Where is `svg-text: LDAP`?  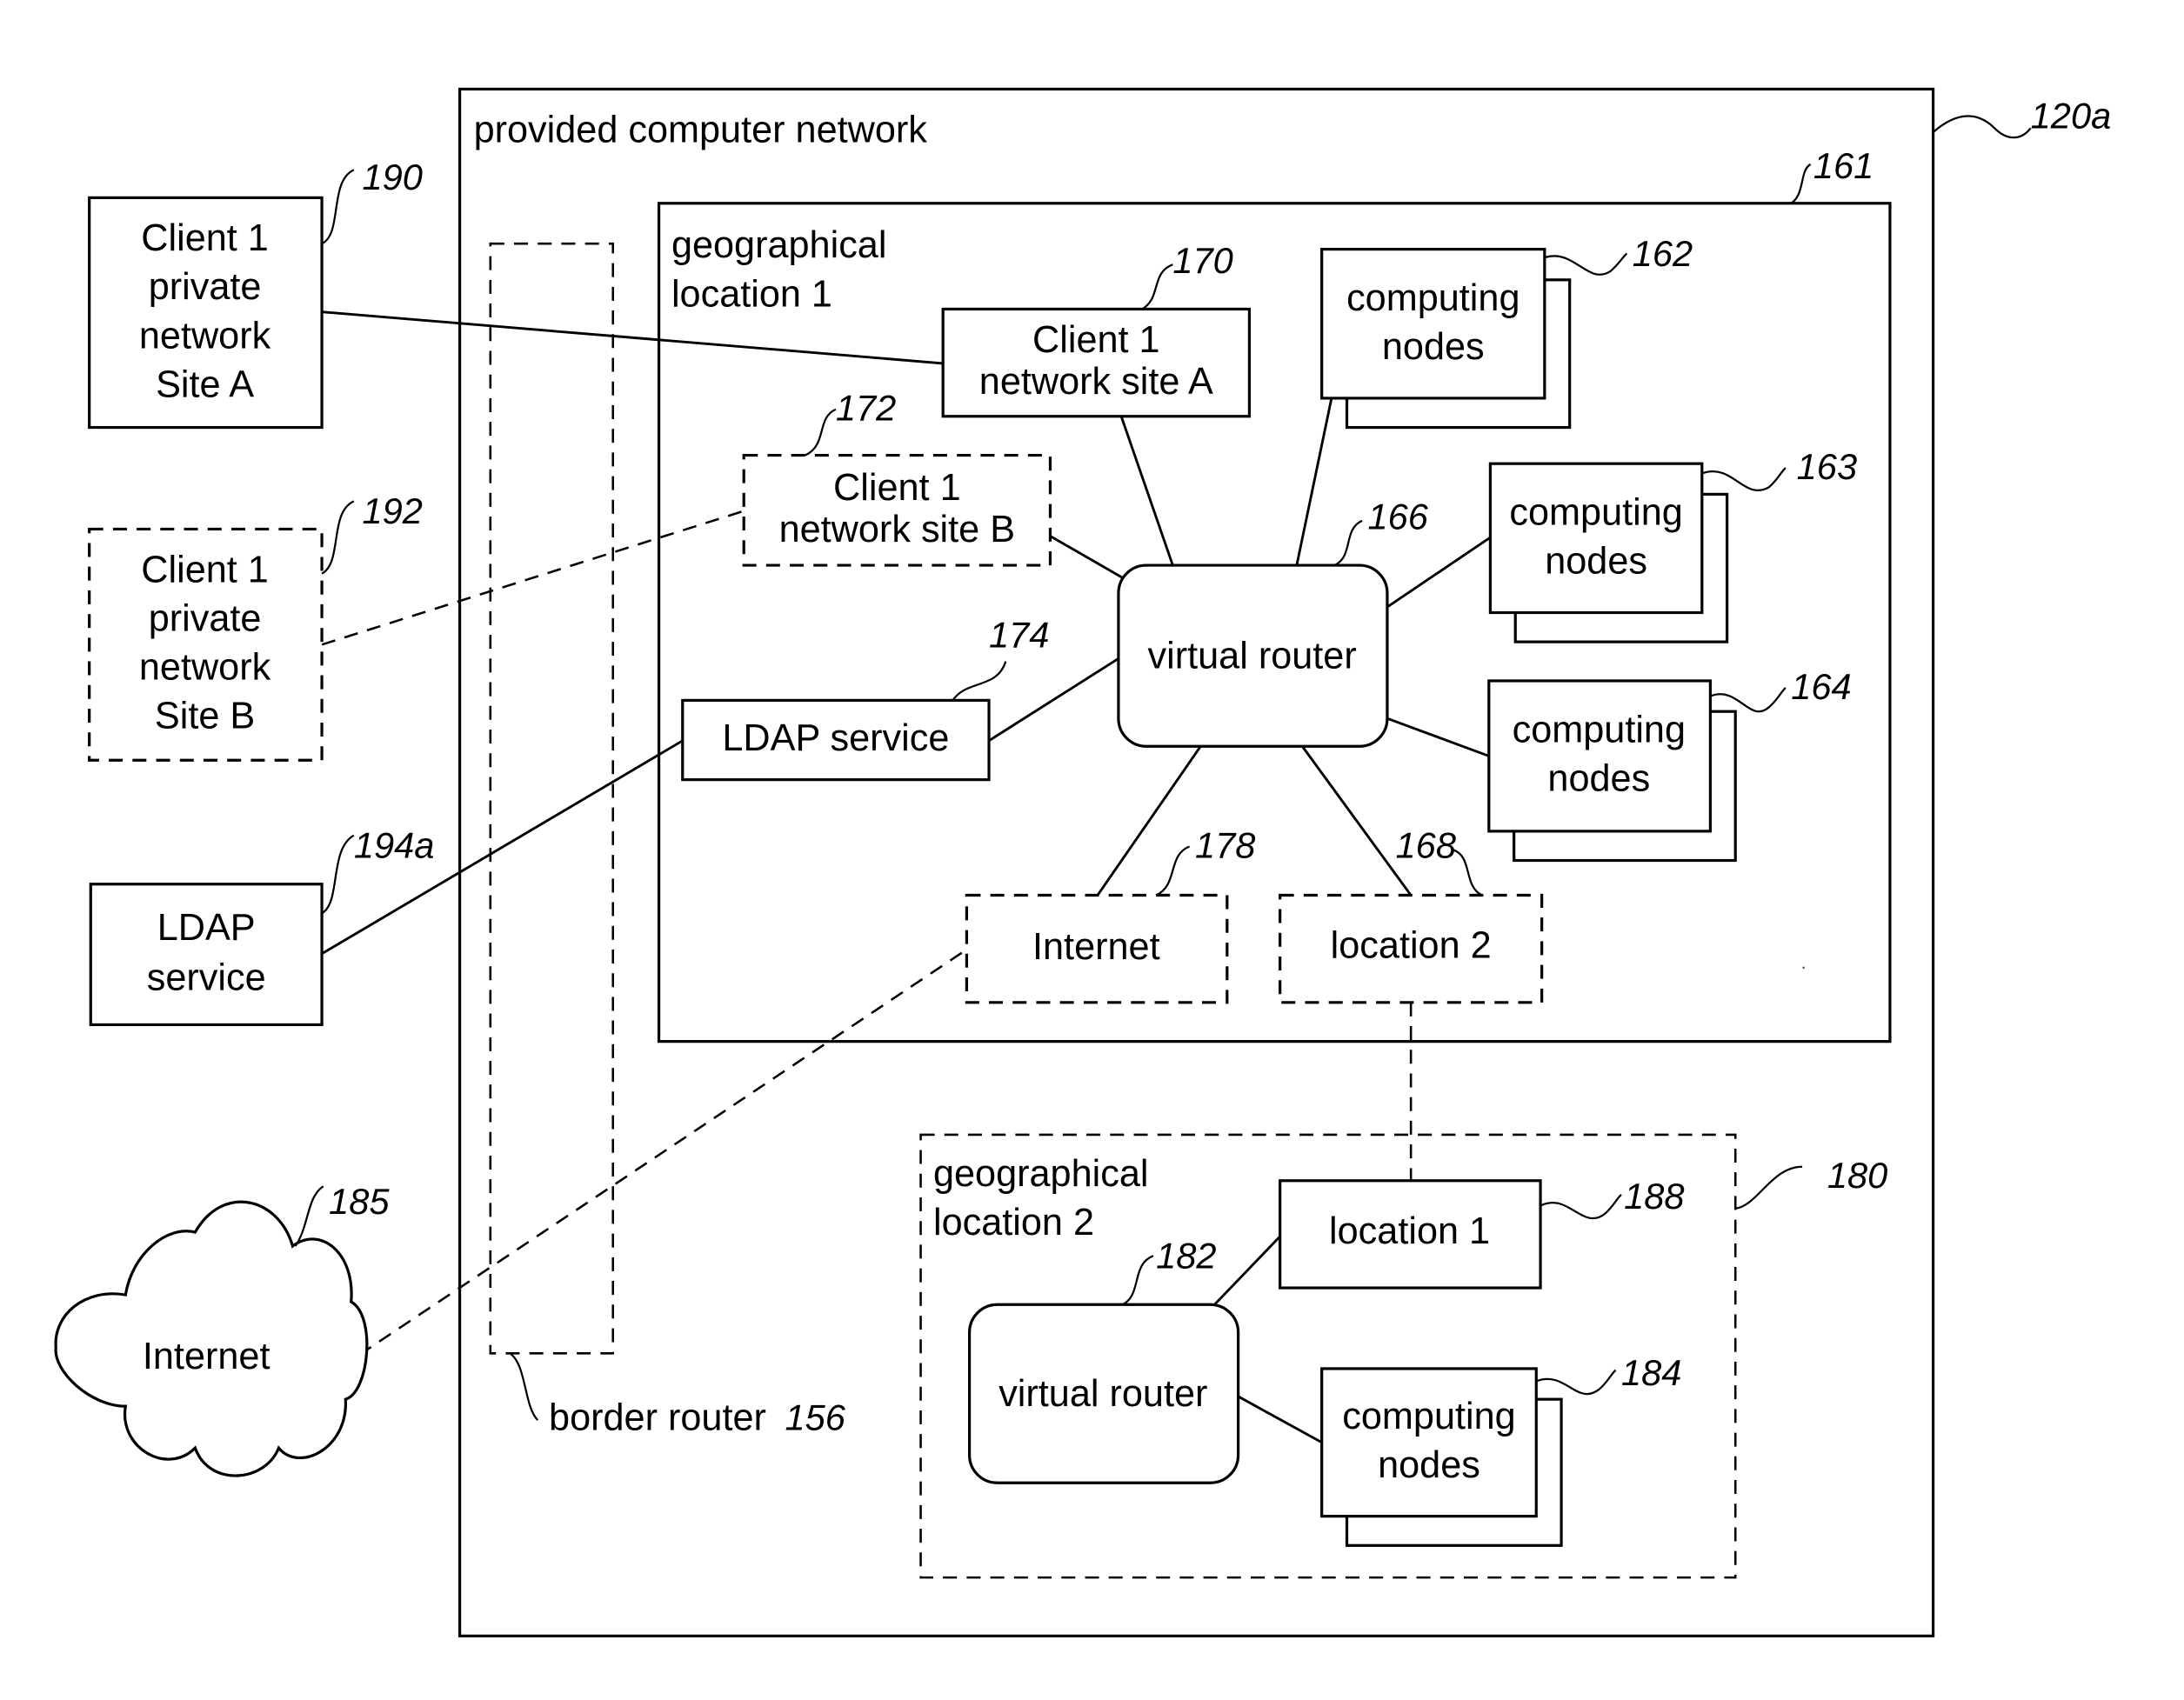
svg-text: LDAP is located at coordinates (206, 928).